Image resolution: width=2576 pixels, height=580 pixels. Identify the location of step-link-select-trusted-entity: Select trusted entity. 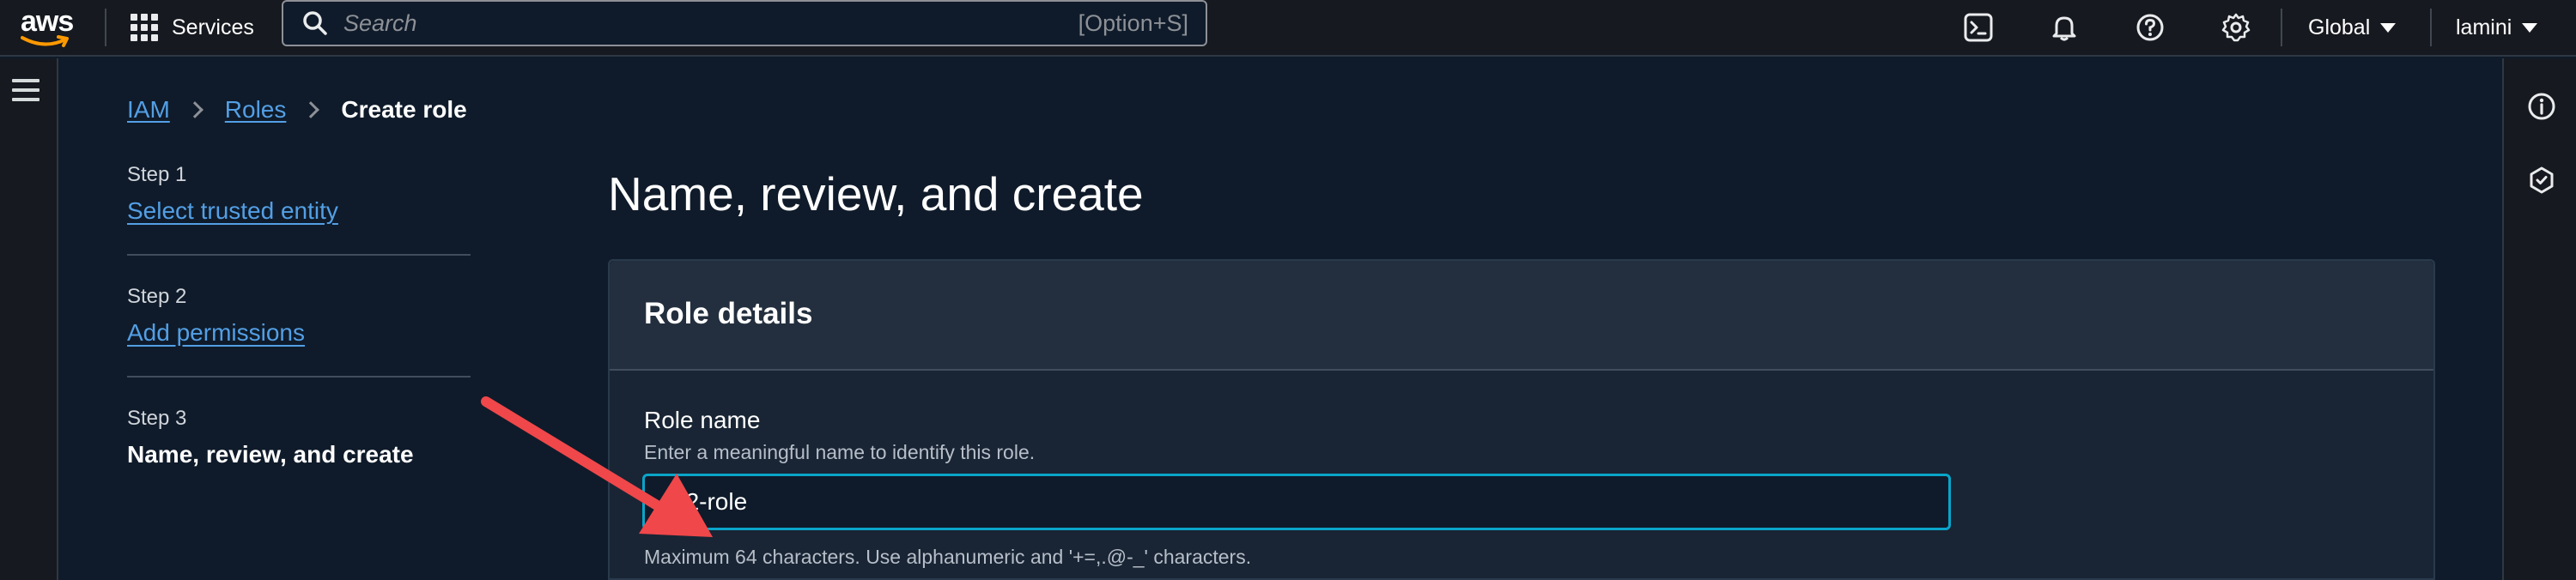
(232, 211).